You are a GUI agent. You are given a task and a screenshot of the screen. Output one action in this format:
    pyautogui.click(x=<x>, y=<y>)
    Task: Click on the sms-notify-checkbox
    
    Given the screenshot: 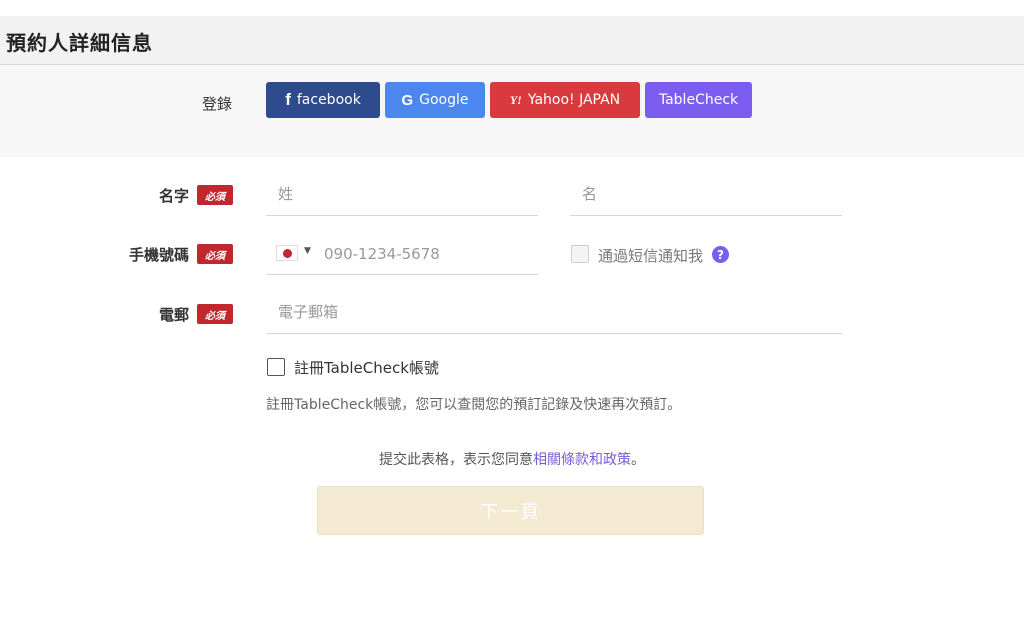 What is the action you would take?
    pyautogui.click(x=580, y=254)
    